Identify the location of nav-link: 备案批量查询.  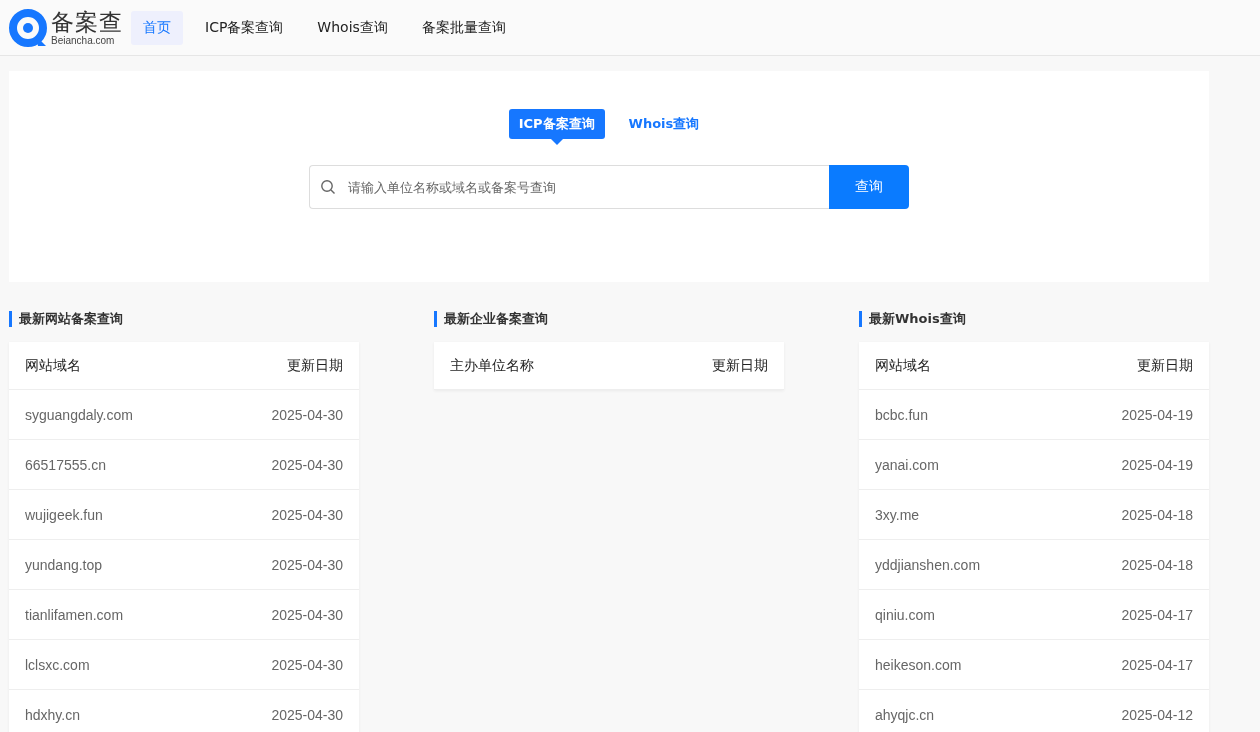
(463, 27).